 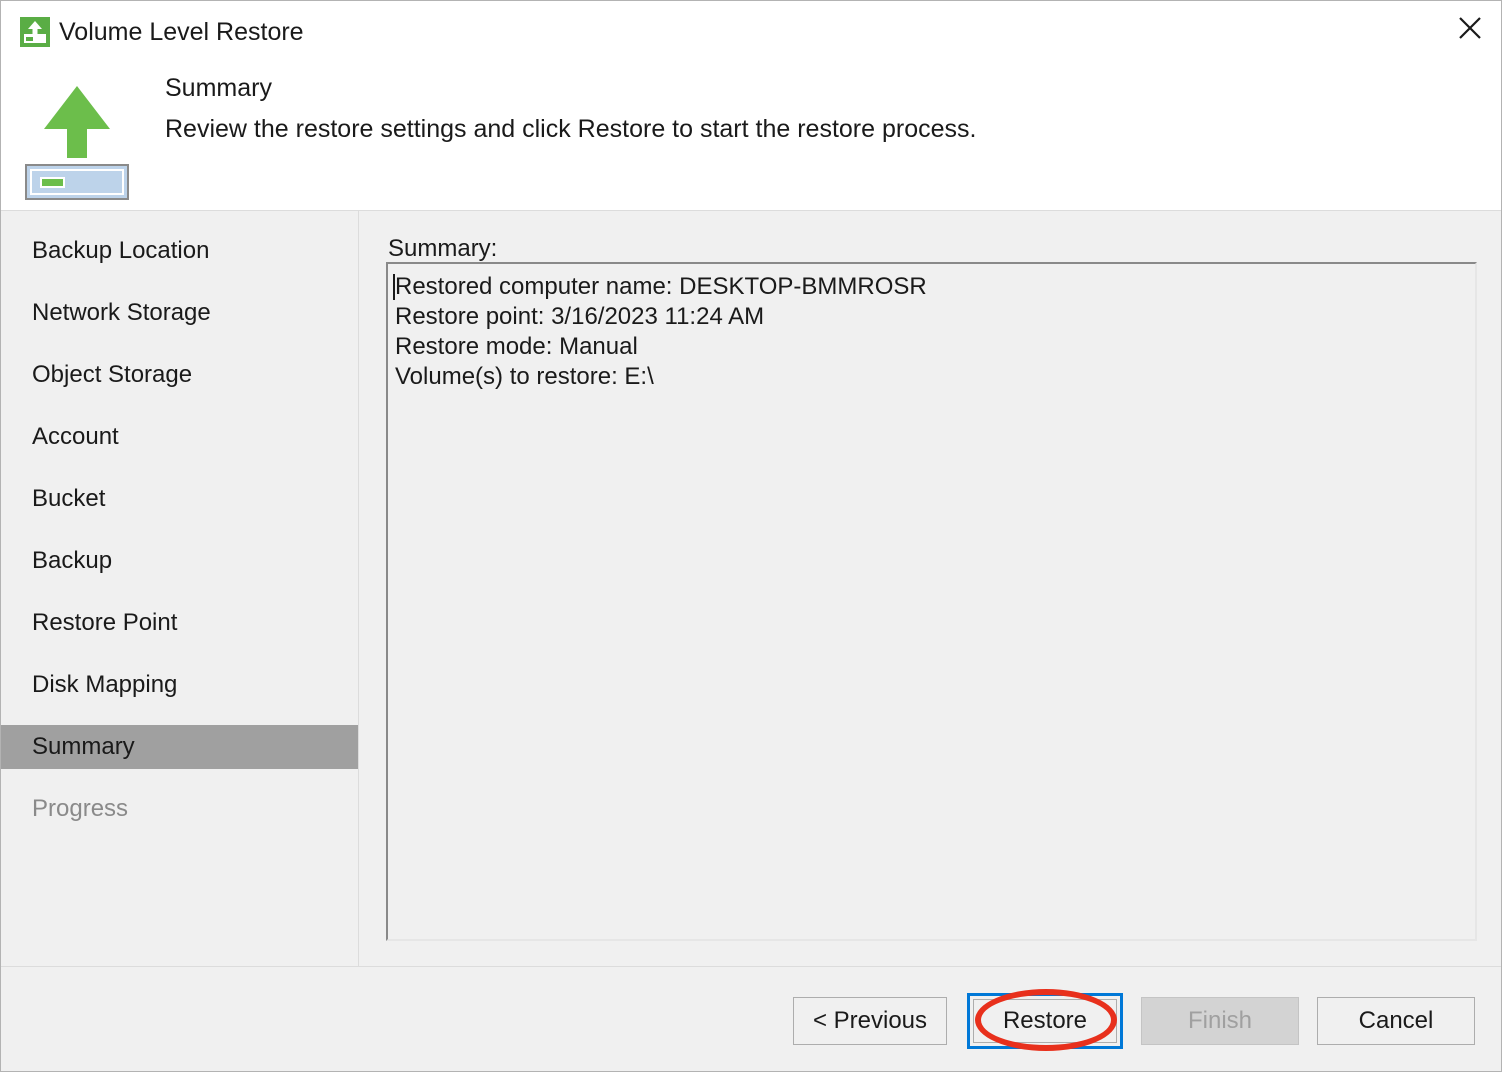 I want to click on sidebar-item-progress: Progress, so click(x=179, y=809).